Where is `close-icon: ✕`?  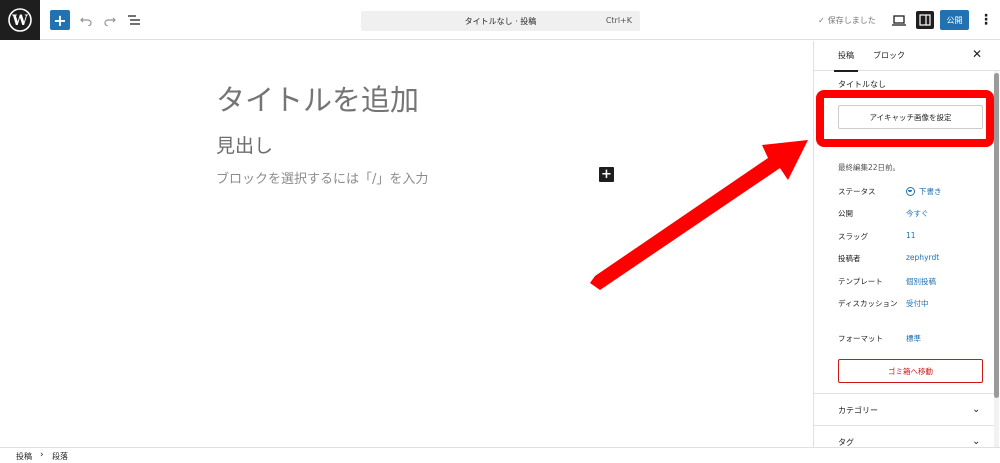 close-icon: ✕ is located at coordinates (977, 54).